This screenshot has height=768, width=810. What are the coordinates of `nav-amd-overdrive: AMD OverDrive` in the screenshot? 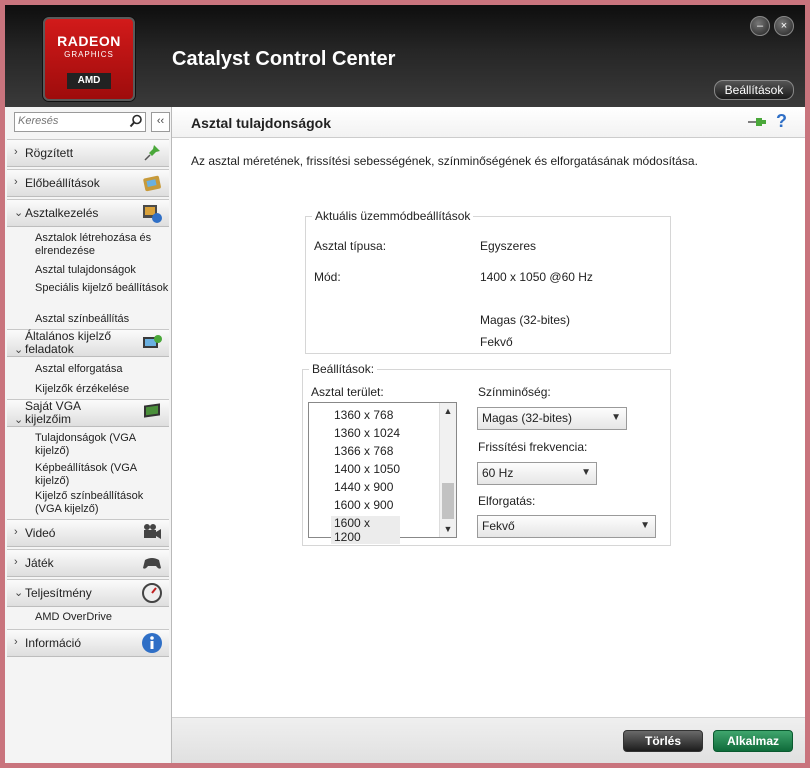 It's located at (73, 617).